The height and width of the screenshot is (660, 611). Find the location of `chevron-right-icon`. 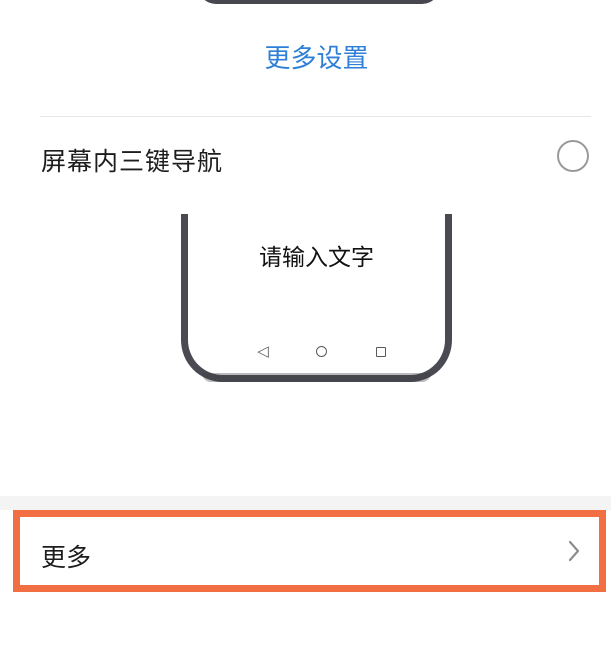

chevron-right-icon is located at coordinates (574, 551).